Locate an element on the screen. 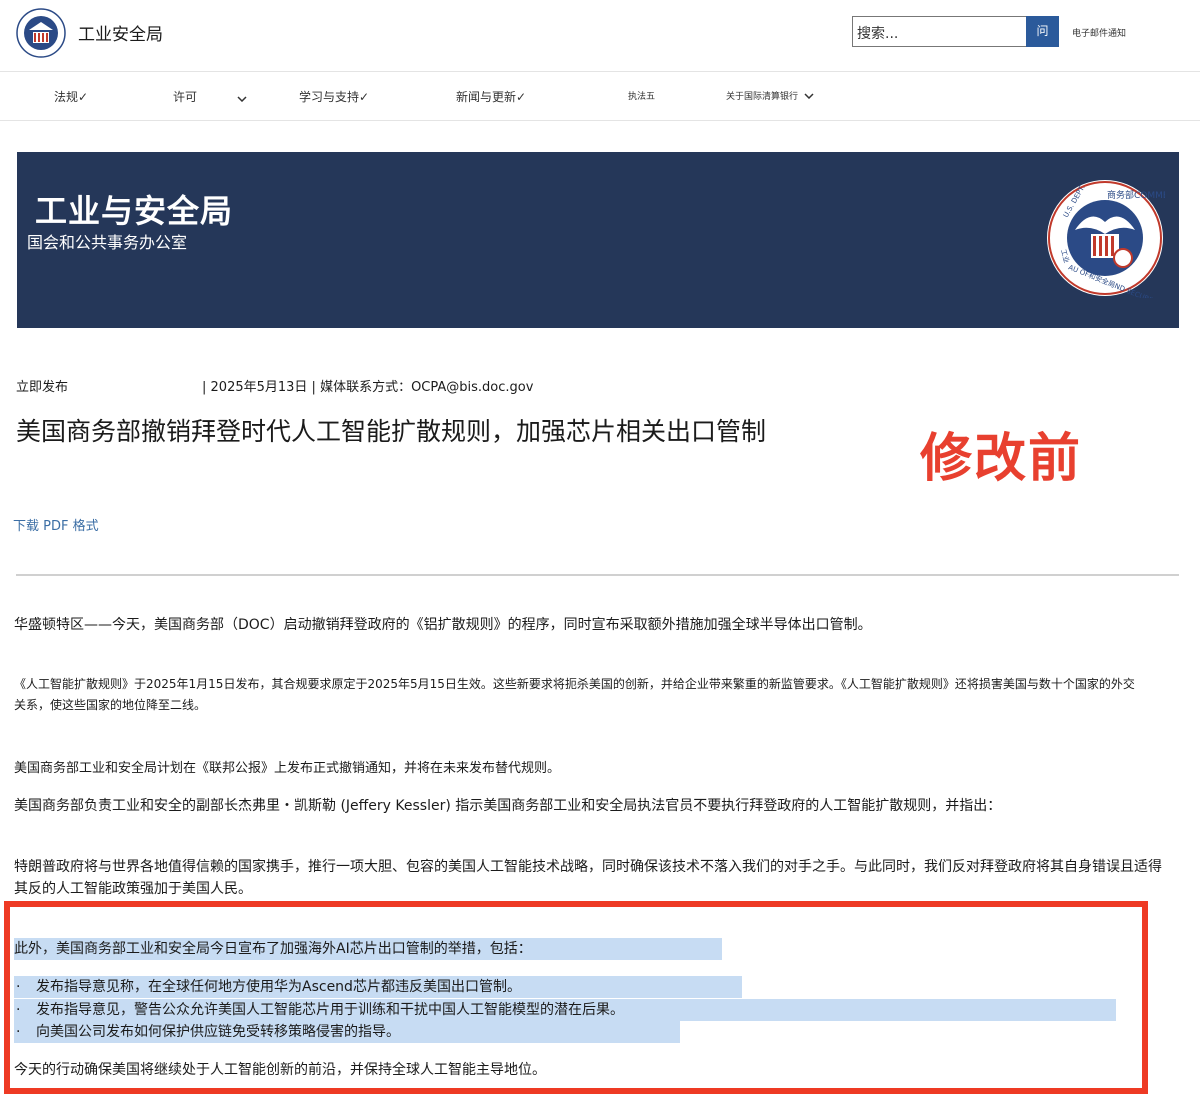  main-nav: 法规✓ 许可 学习与支持✓ 新闻与更新✓ 执法五 关于国际清算银行 is located at coordinates (600, 96).